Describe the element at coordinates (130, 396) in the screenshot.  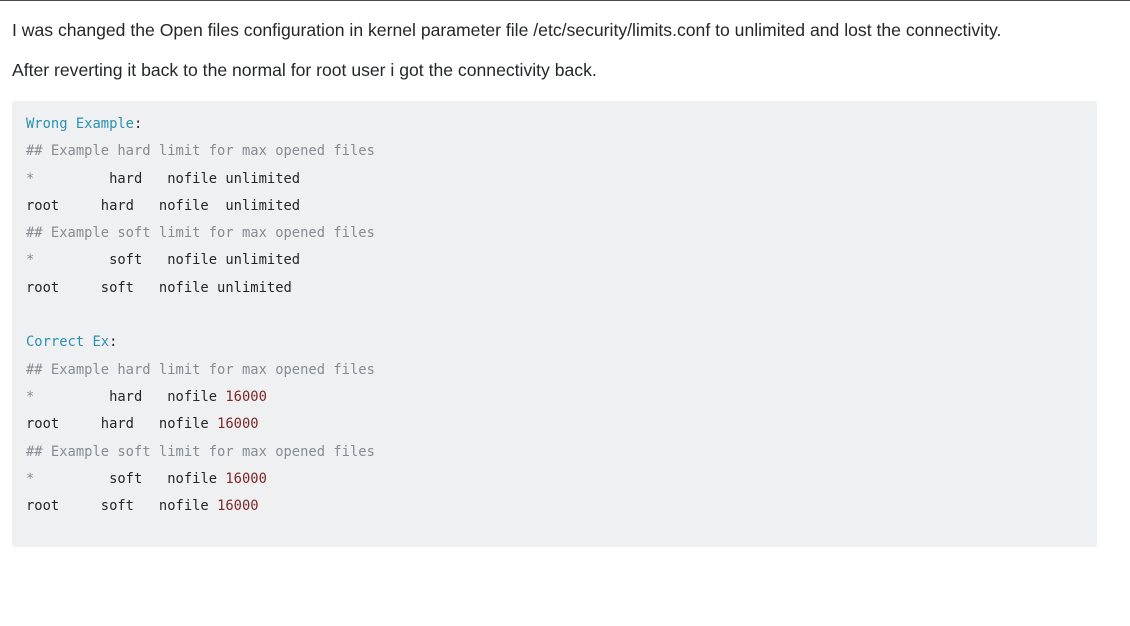
I see `code-token: hard nofile` at that location.